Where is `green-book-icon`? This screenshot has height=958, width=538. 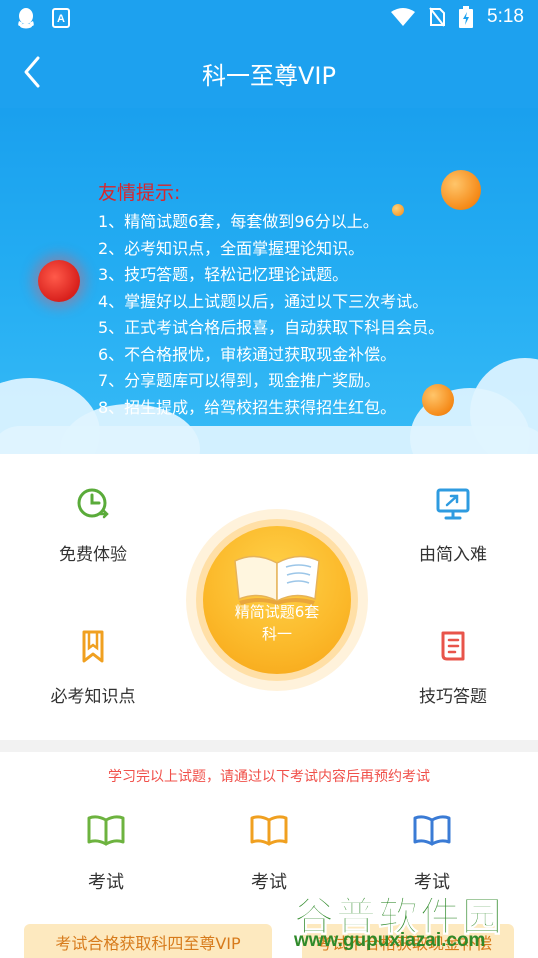
green-book-icon is located at coordinates (106, 830).